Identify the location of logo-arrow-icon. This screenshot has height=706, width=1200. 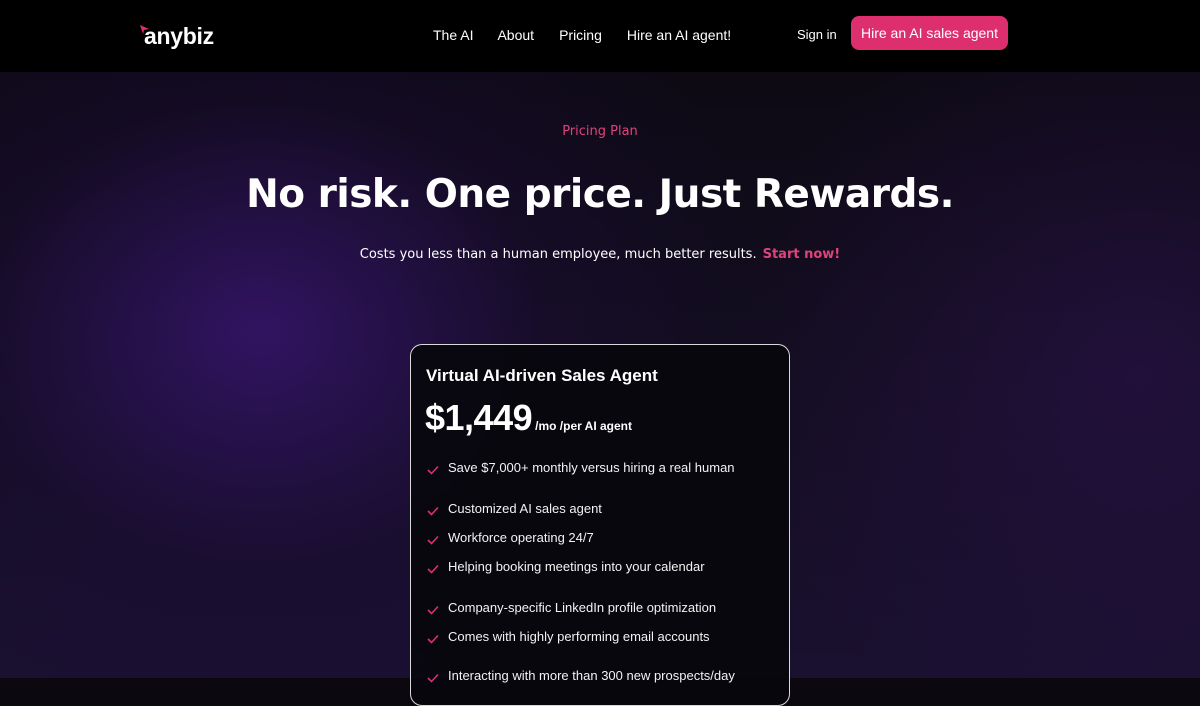
(145, 30).